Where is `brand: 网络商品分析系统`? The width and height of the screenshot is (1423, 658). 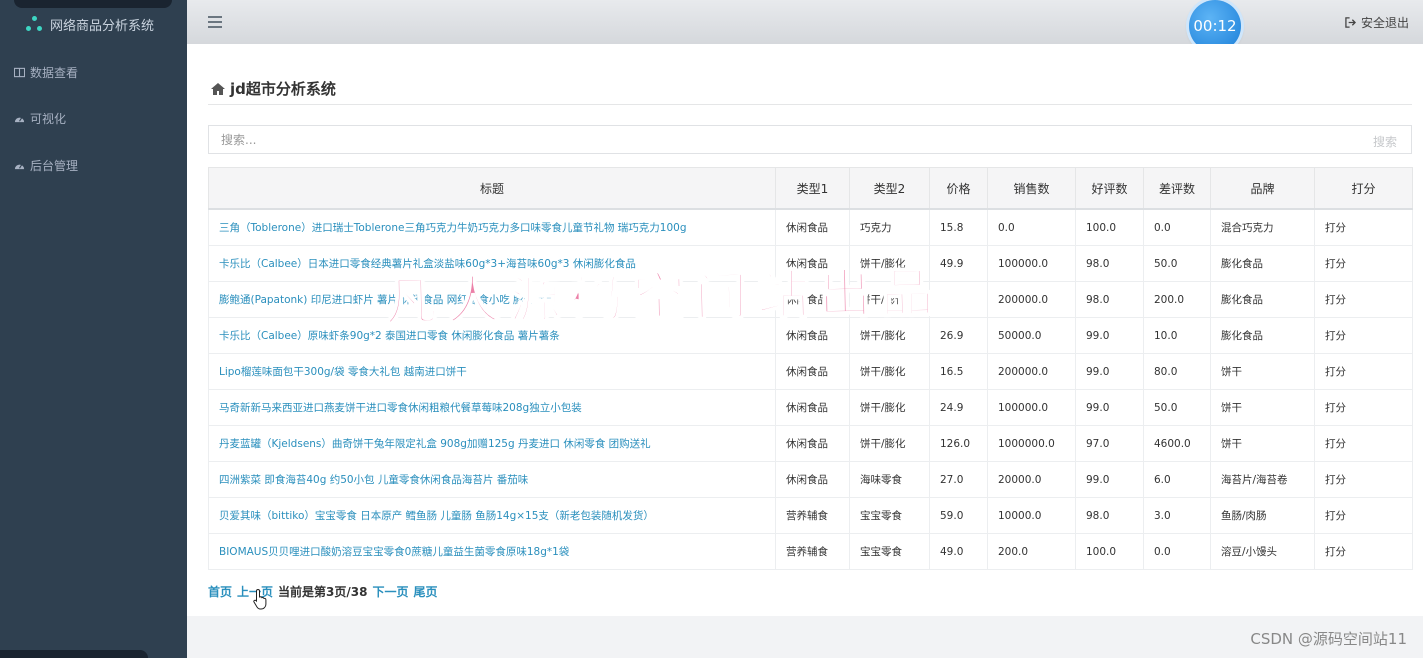 brand: 网络商品分析系统 is located at coordinates (90, 24).